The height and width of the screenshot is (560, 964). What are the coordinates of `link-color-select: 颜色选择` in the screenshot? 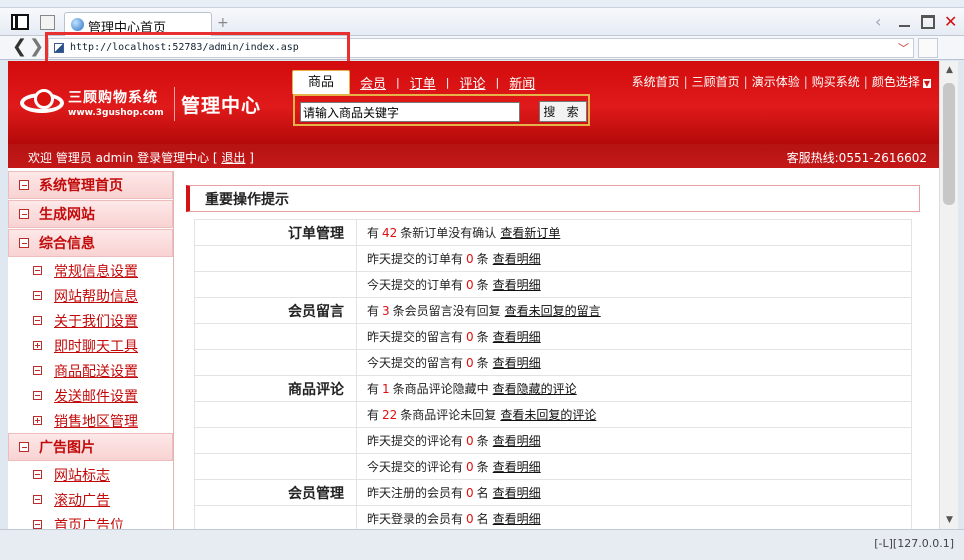 It's located at (901, 81).